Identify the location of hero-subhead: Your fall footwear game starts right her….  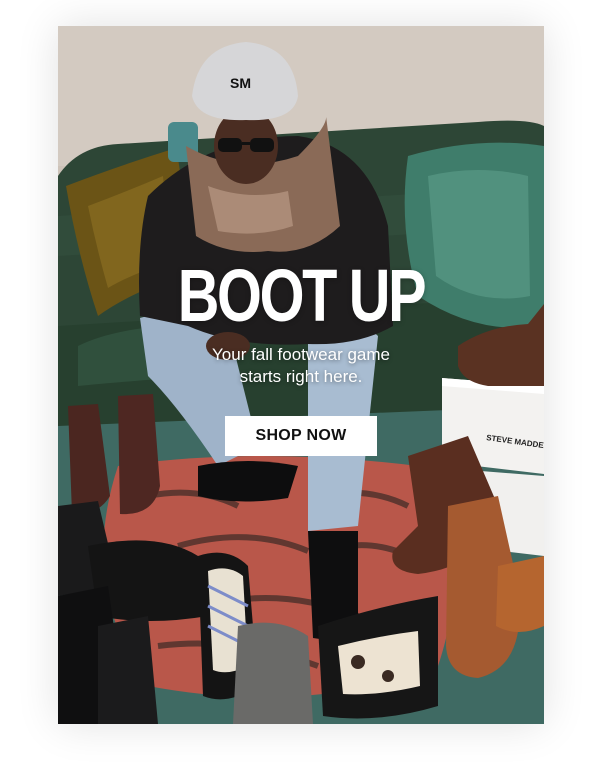
(301, 366).